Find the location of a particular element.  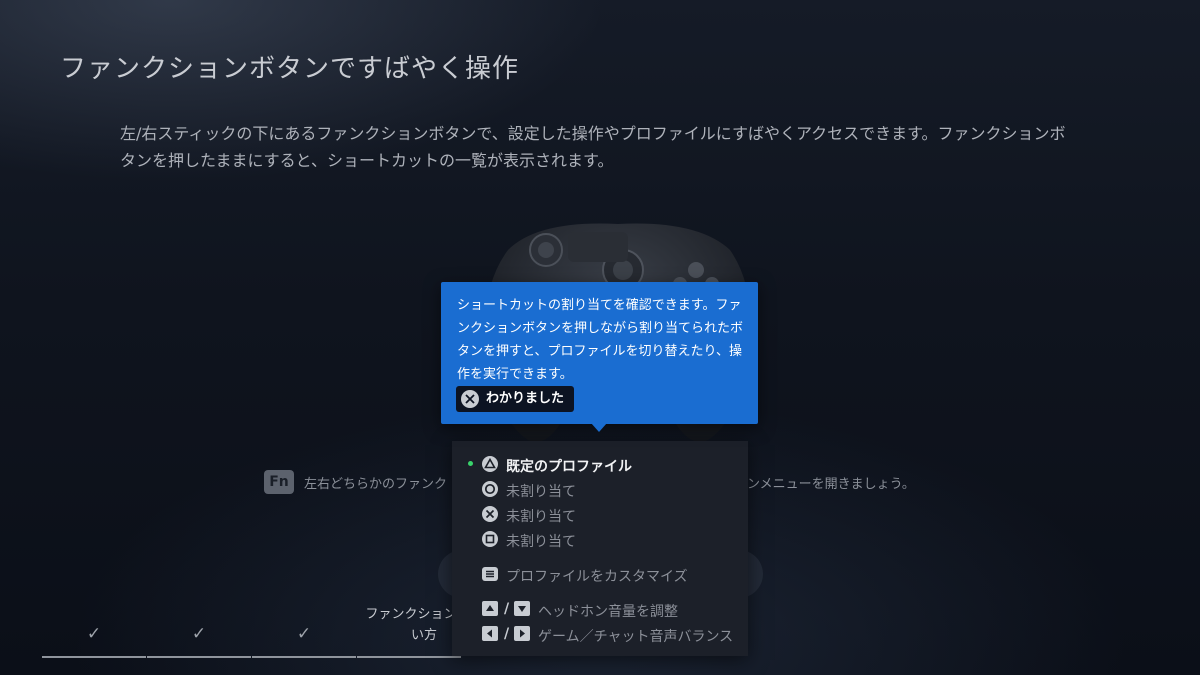

active-indicator is located at coordinates (470, 463).